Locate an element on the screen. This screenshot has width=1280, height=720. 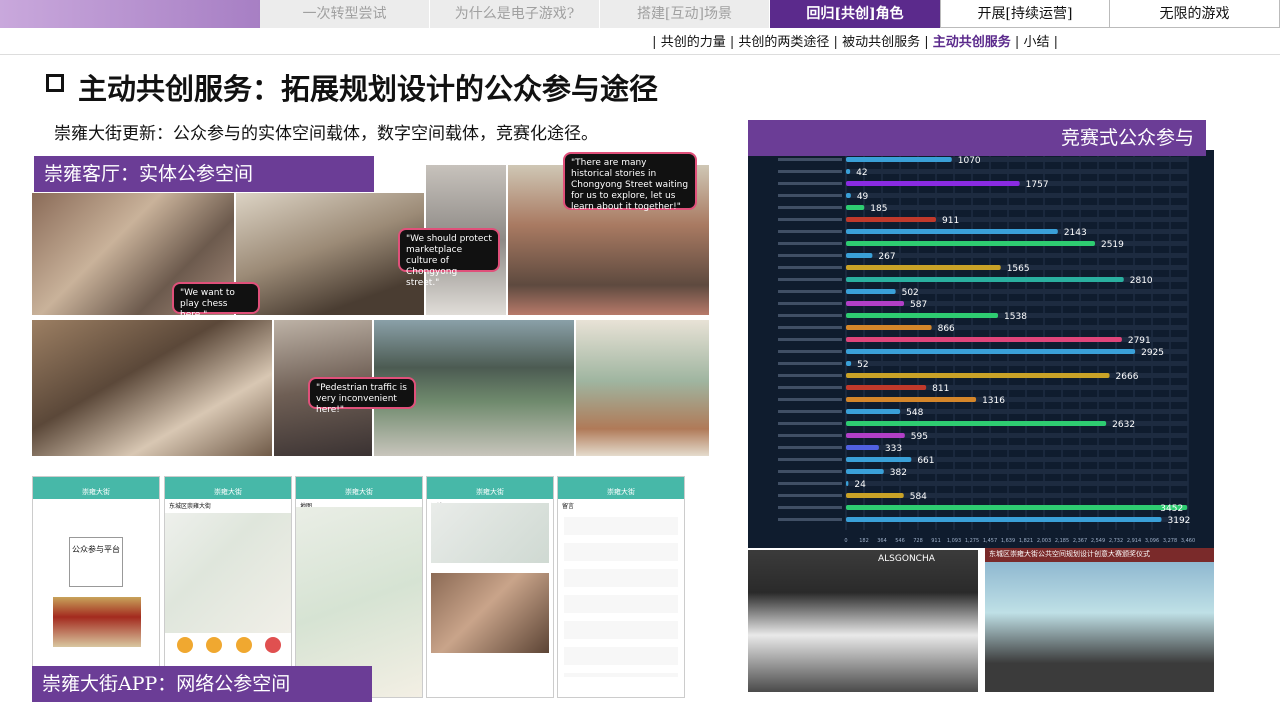
phone-messages-label: 留言 is located at coordinates (568, 506).